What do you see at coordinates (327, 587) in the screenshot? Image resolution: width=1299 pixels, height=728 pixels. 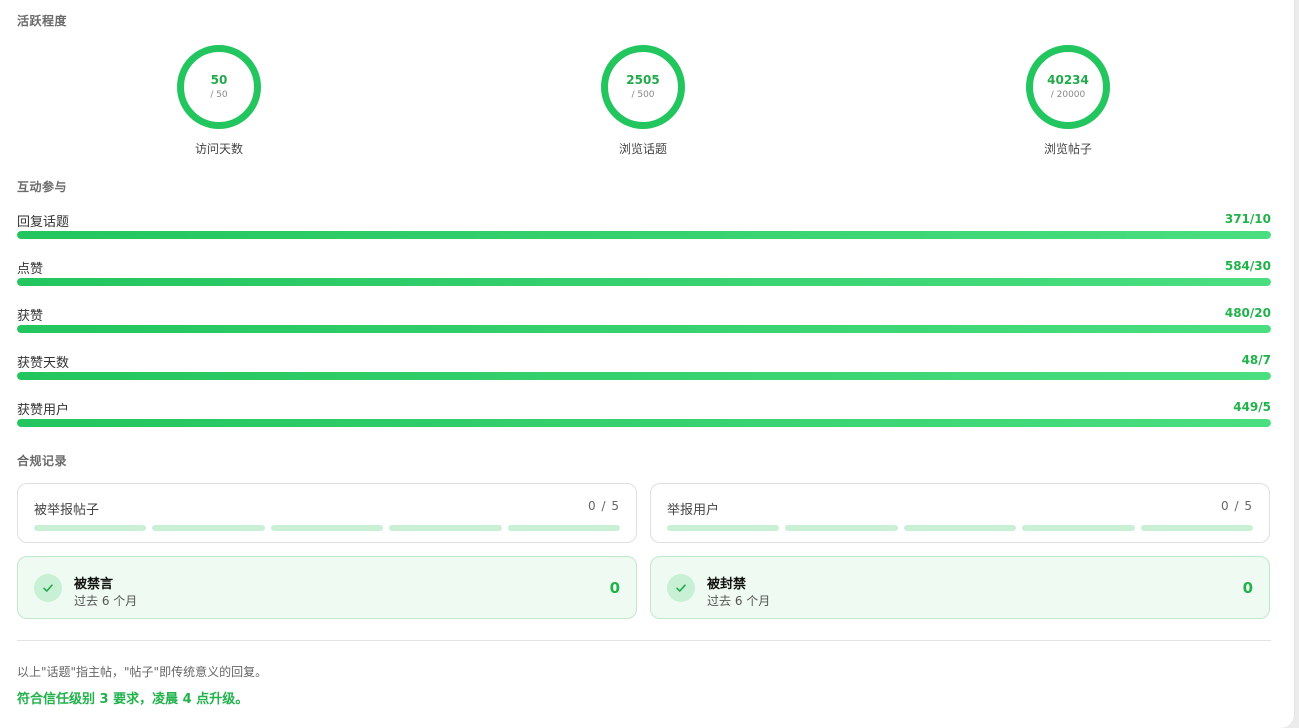 I see `silenced-box: 被禁言 过去 6 个月 0` at bounding box center [327, 587].